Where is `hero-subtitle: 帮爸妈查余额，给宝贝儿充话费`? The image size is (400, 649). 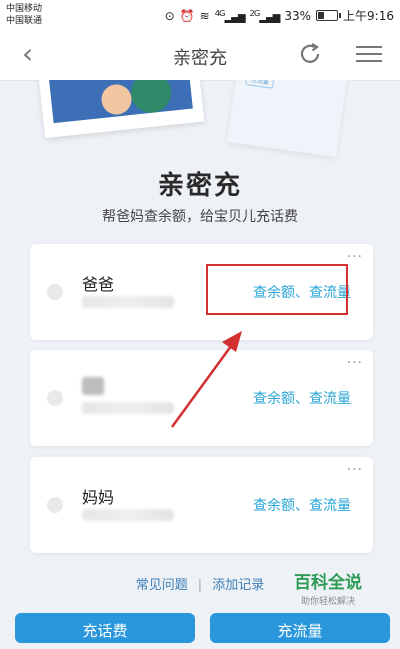 hero-subtitle: 帮爸妈查余额，给宝贝儿充话费 is located at coordinates (200, 217).